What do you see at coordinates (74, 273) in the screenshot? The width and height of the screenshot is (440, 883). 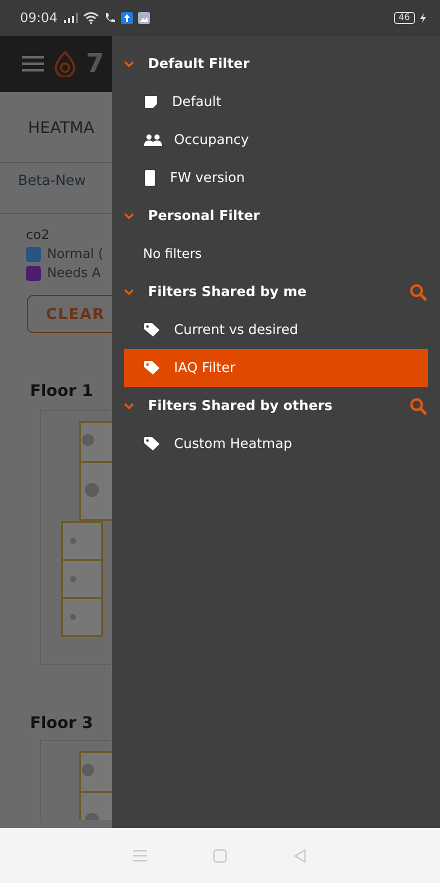 I see `legend-label: Needs A` at bounding box center [74, 273].